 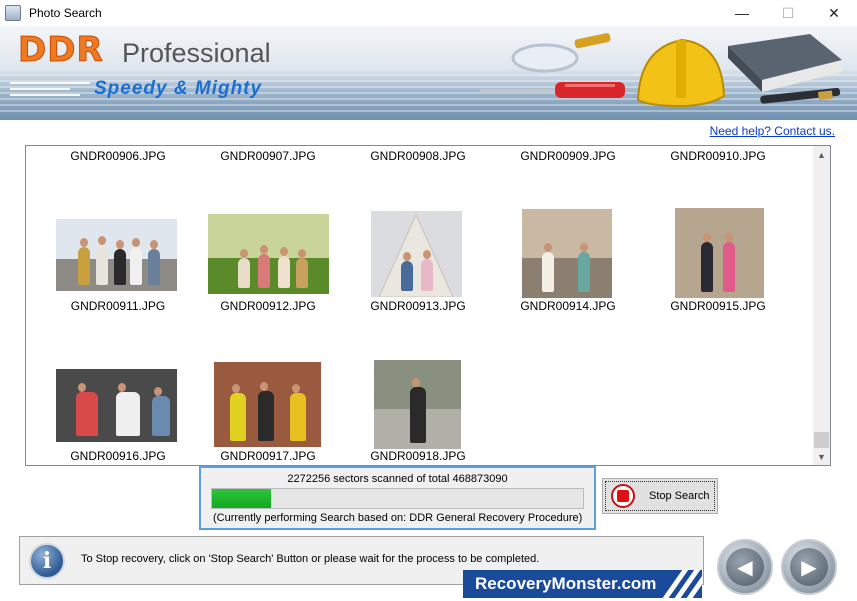 I want to click on file-name: GNDR00912.JPG, so click(x=268, y=306).